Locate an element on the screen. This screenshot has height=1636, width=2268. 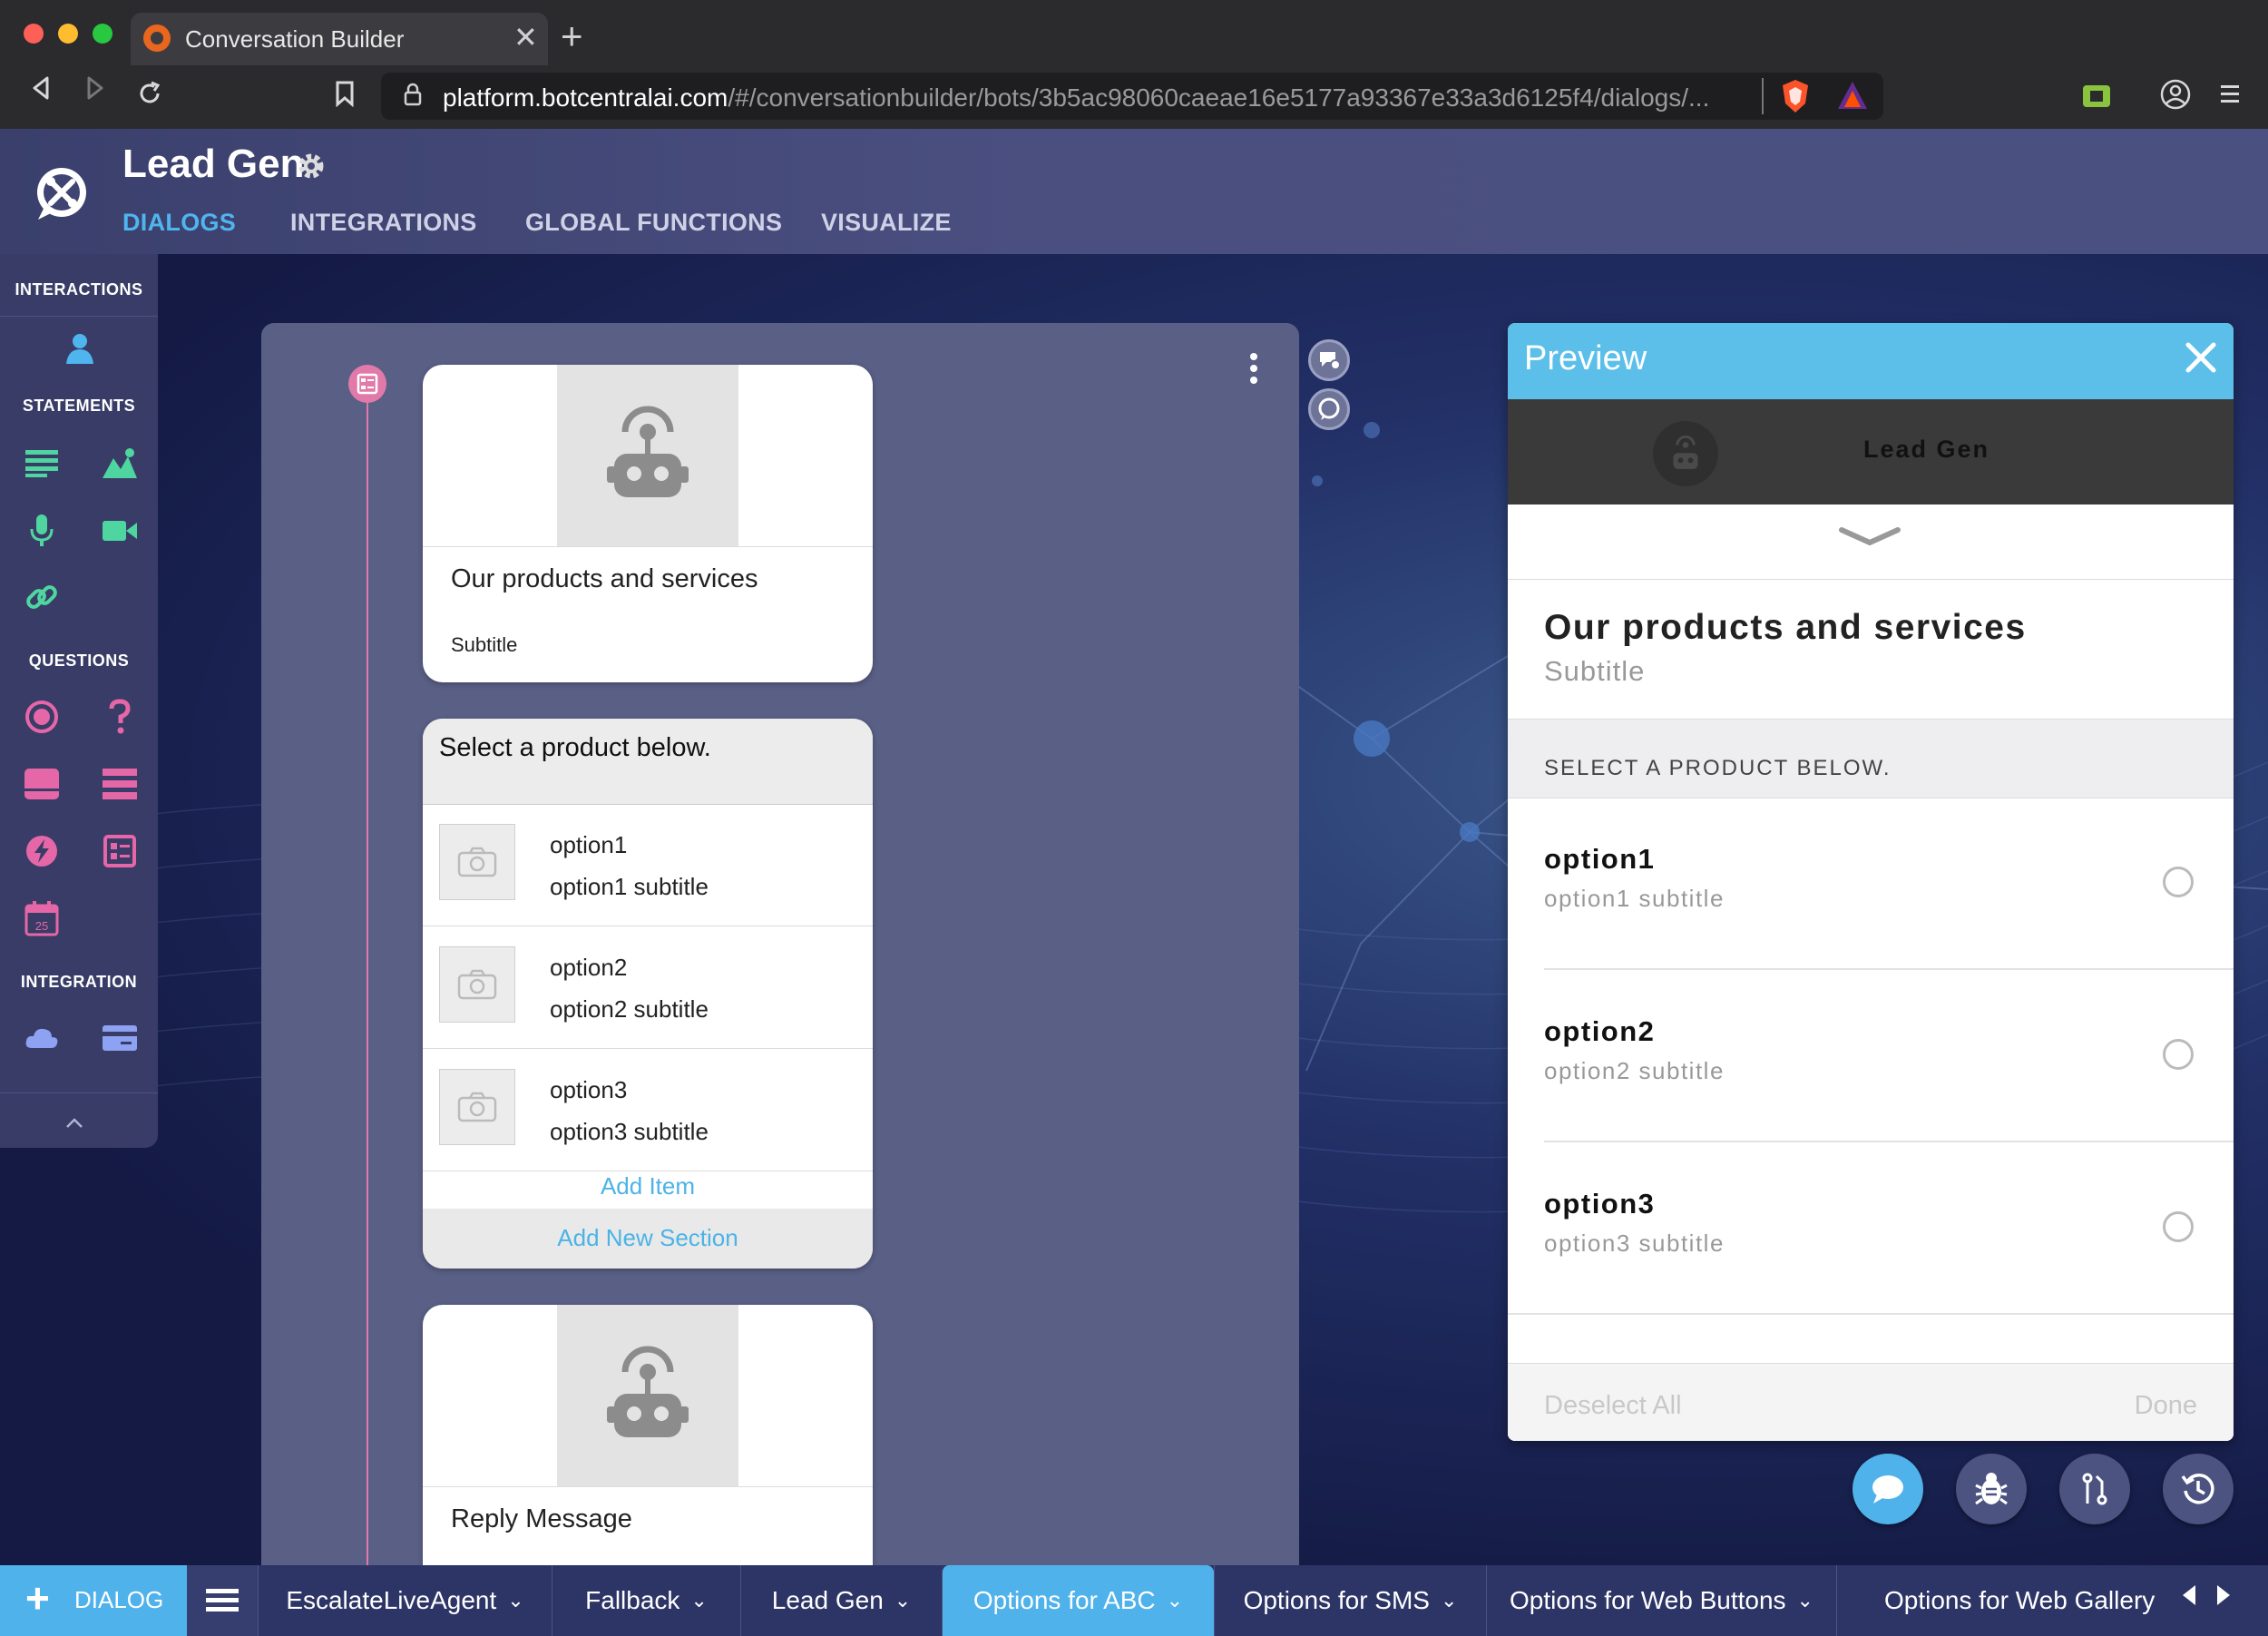
bot-avatar-icon is located at coordinates (1686, 454).